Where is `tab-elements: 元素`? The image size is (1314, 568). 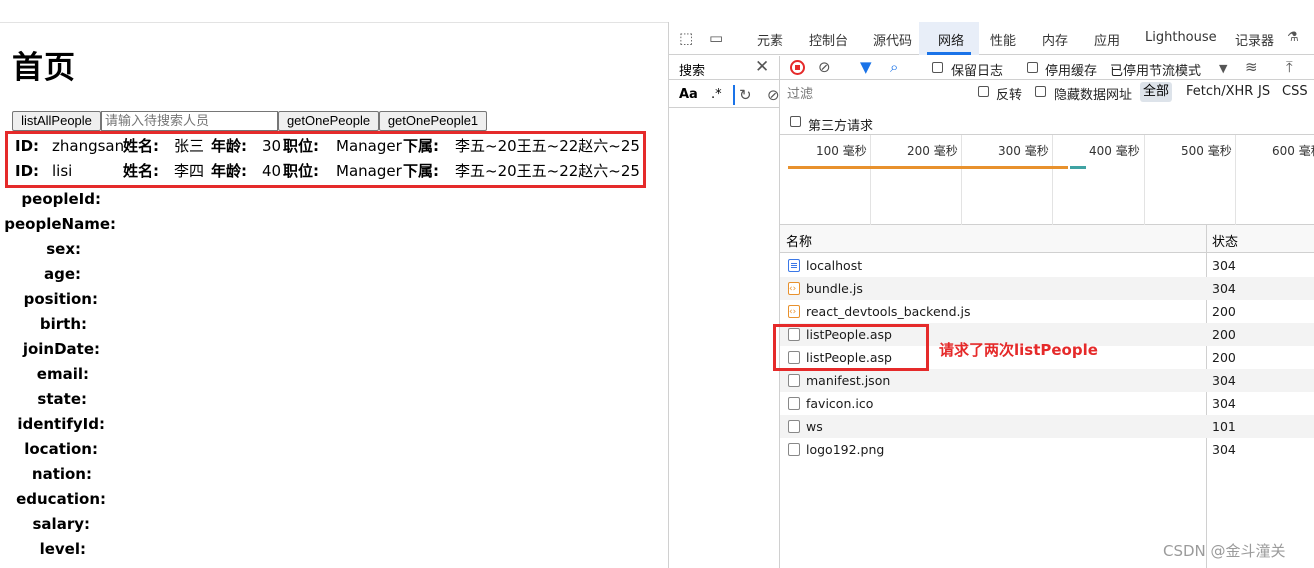 tab-elements: 元素 is located at coordinates (770, 39).